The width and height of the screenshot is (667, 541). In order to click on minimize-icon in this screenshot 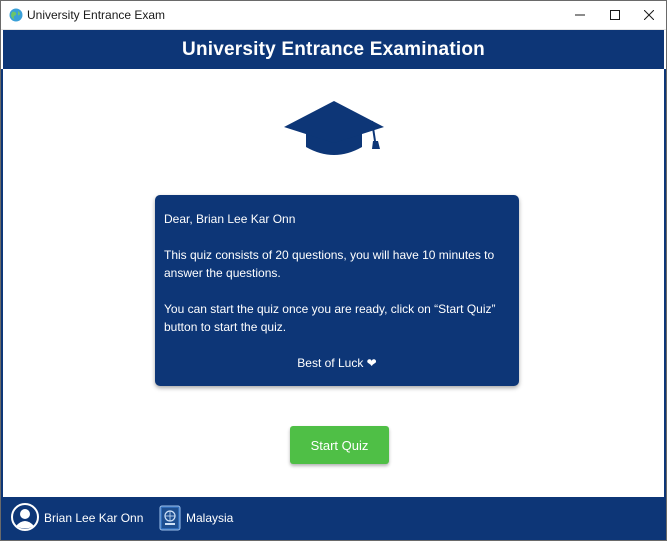, I will do `click(580, 15)`.